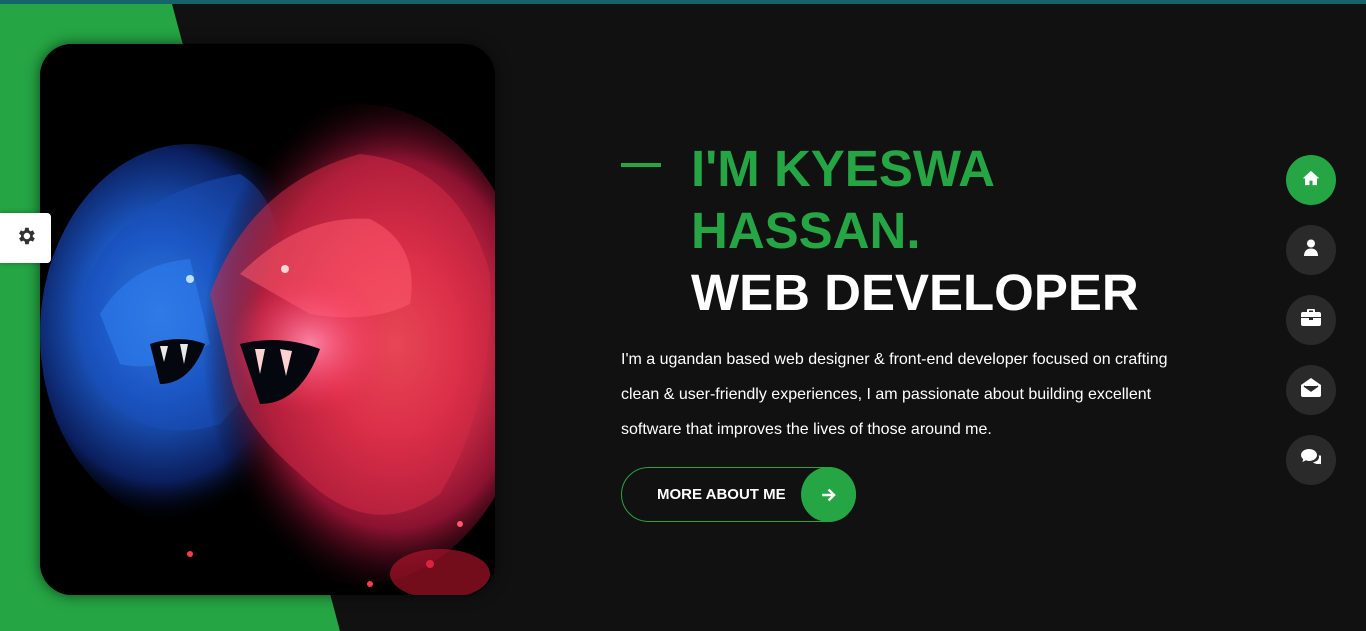 This screenshot has width=1366, height=631. What do you see at coordinates (683, 2) in the screenshot?
I see `top-accent-line` at bounding box center [683, 2].